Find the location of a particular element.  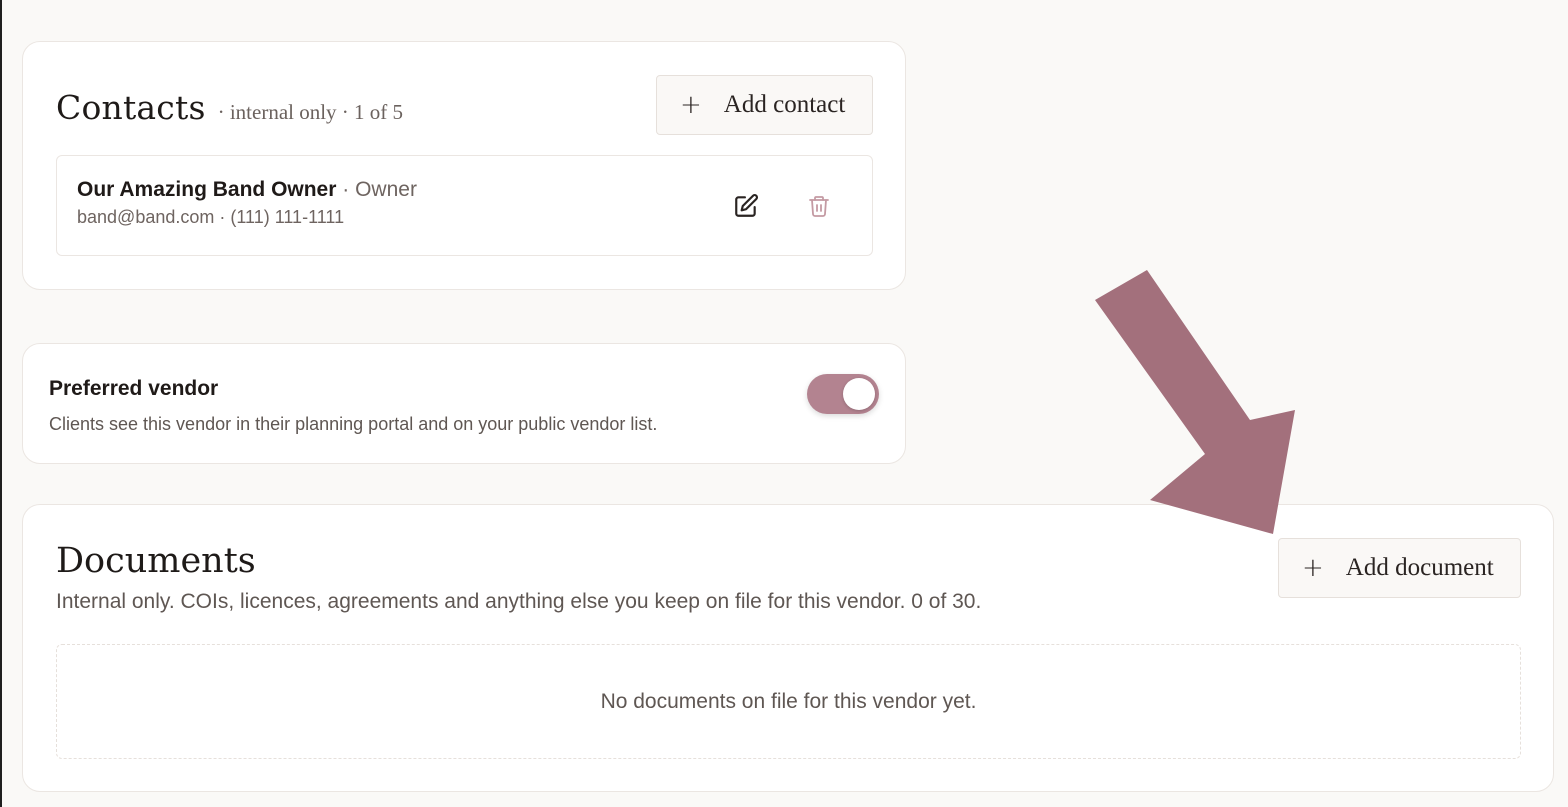

contact-line: Our Amazing Band Owner · Owner is located at coordinates (247, 190).